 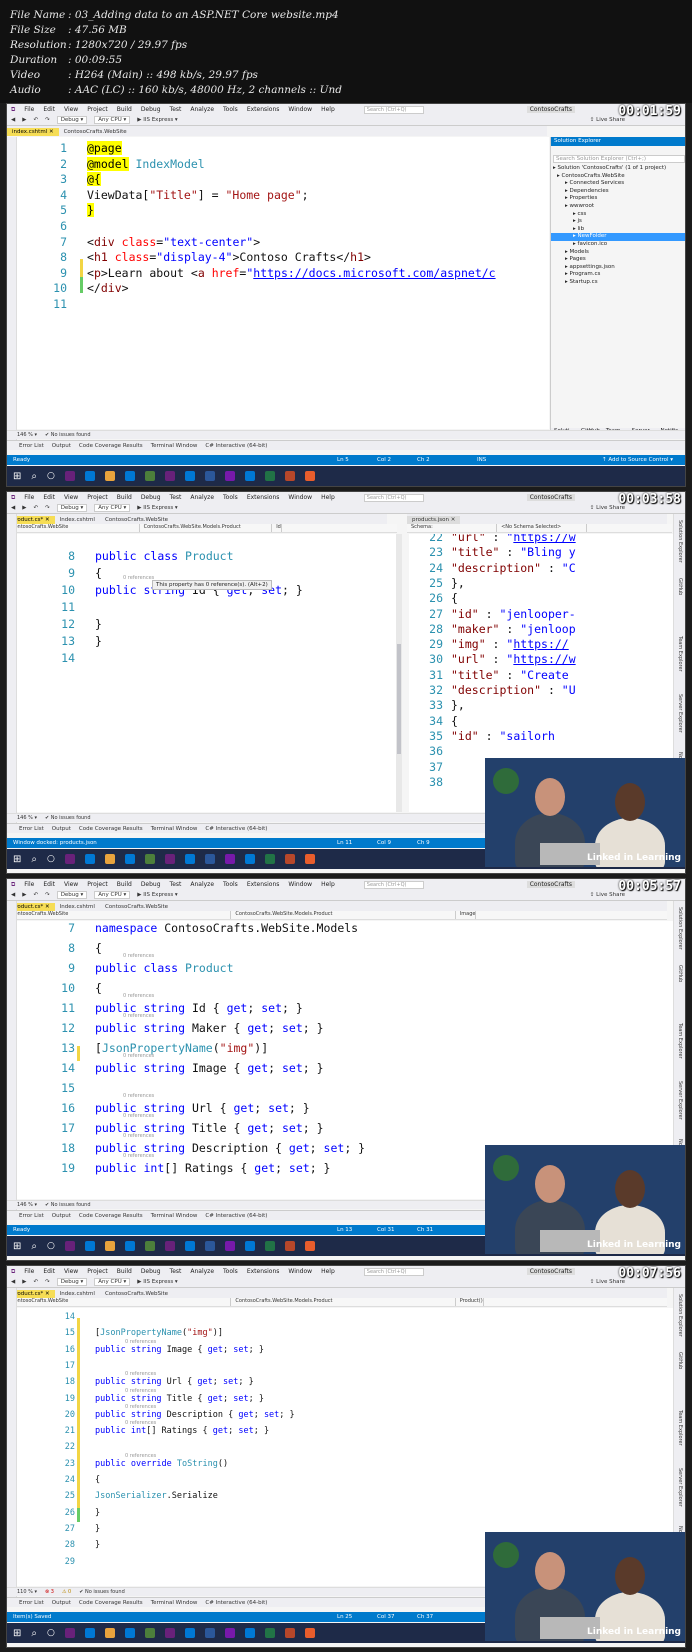 I want to click on code-line: public override ToString(), so click(x=161, y=1464).